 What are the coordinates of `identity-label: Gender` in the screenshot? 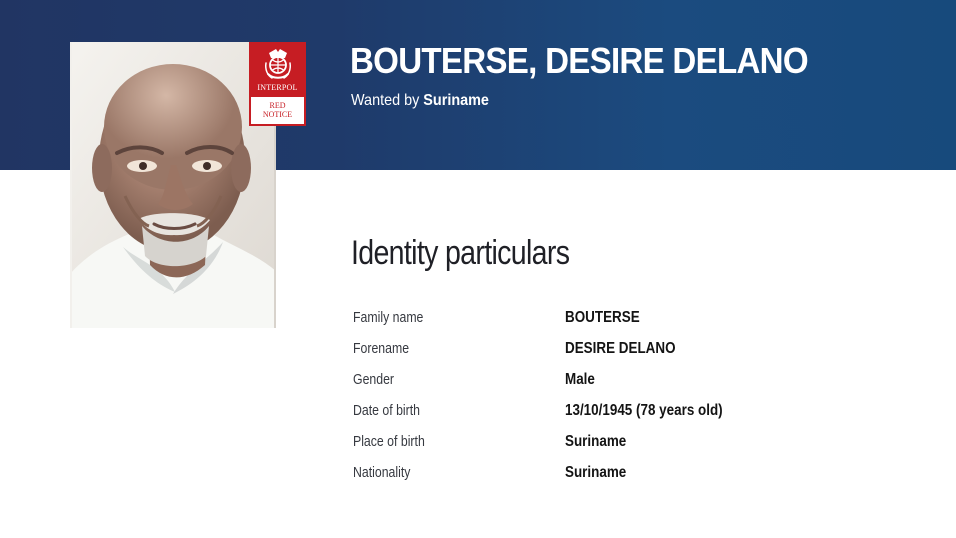 It's located at (374, 379).